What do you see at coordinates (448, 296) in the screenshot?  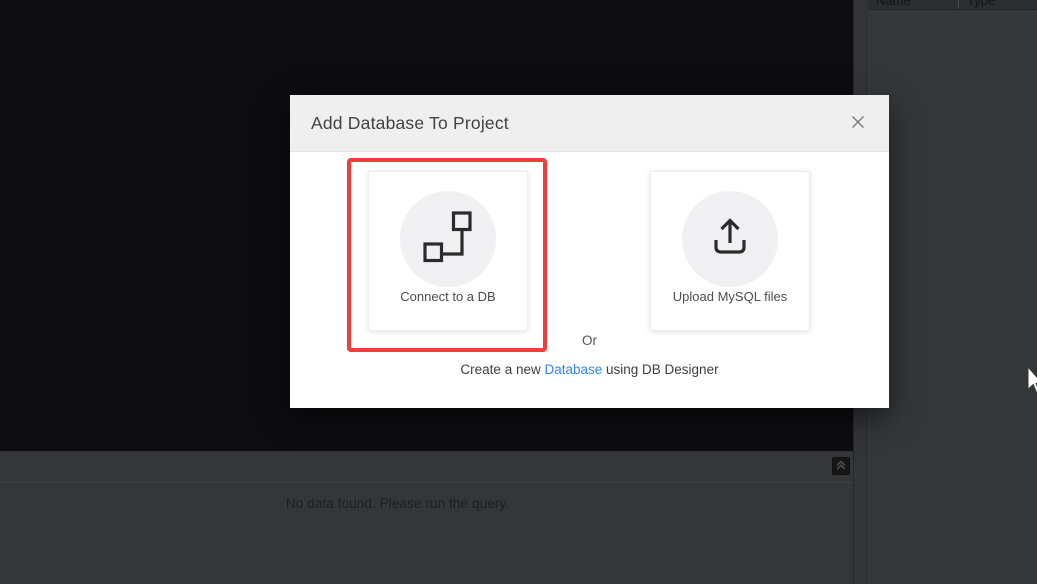 I see `connect-card-label: Connect to a DB` at bounding box center [448, 296].